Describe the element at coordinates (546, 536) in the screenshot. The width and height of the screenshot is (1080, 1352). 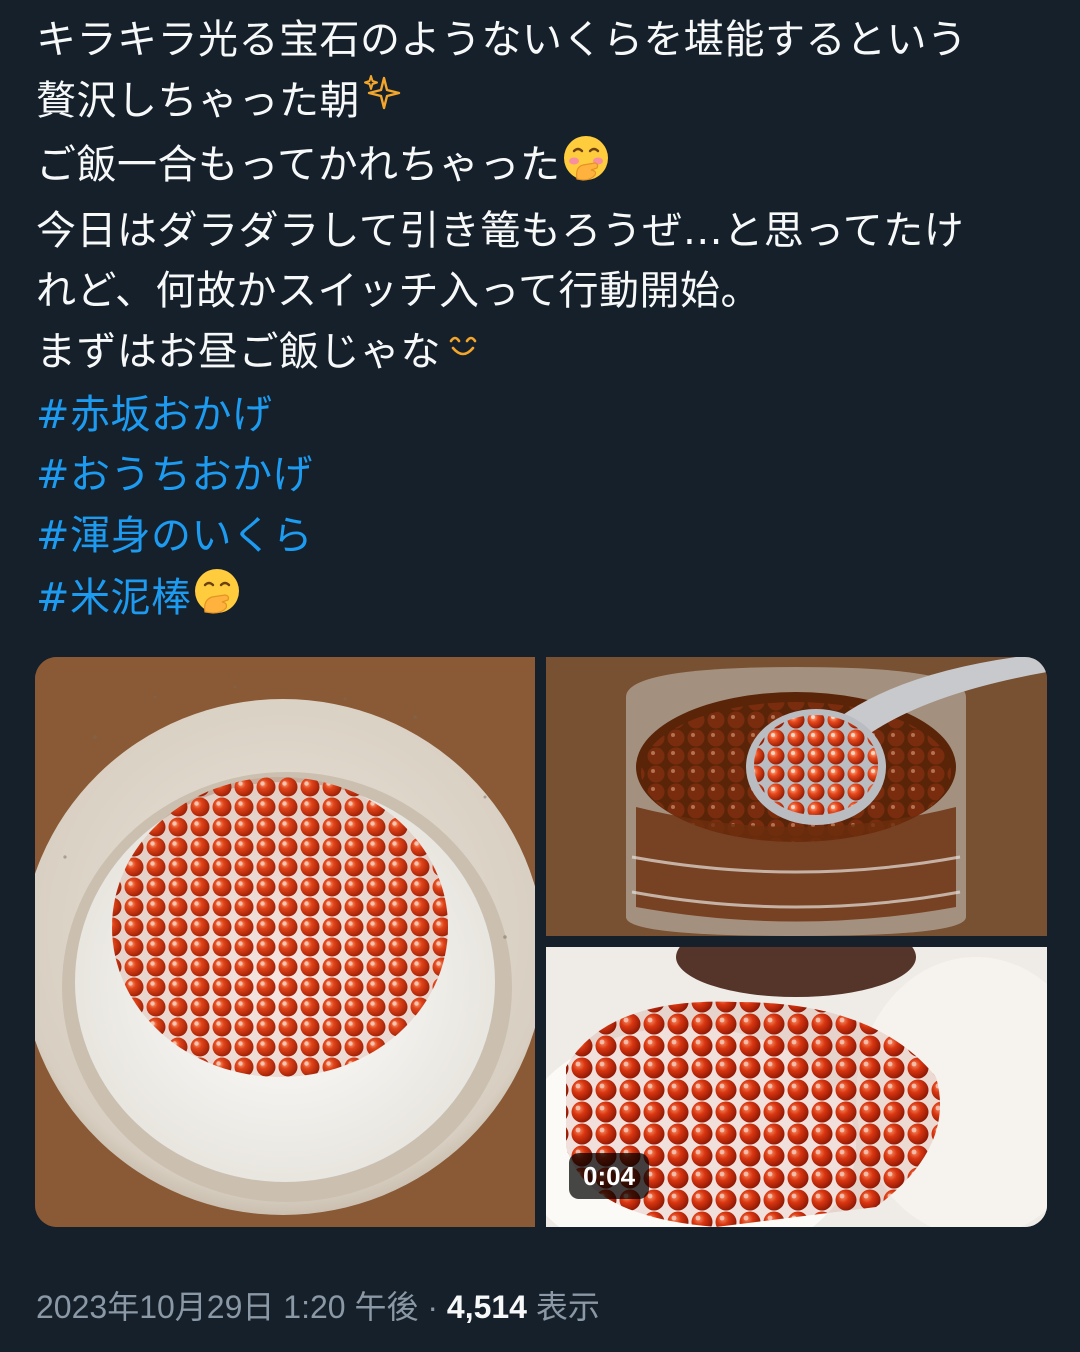
I see `hashtag-link: #渾身のいくら` at that location.